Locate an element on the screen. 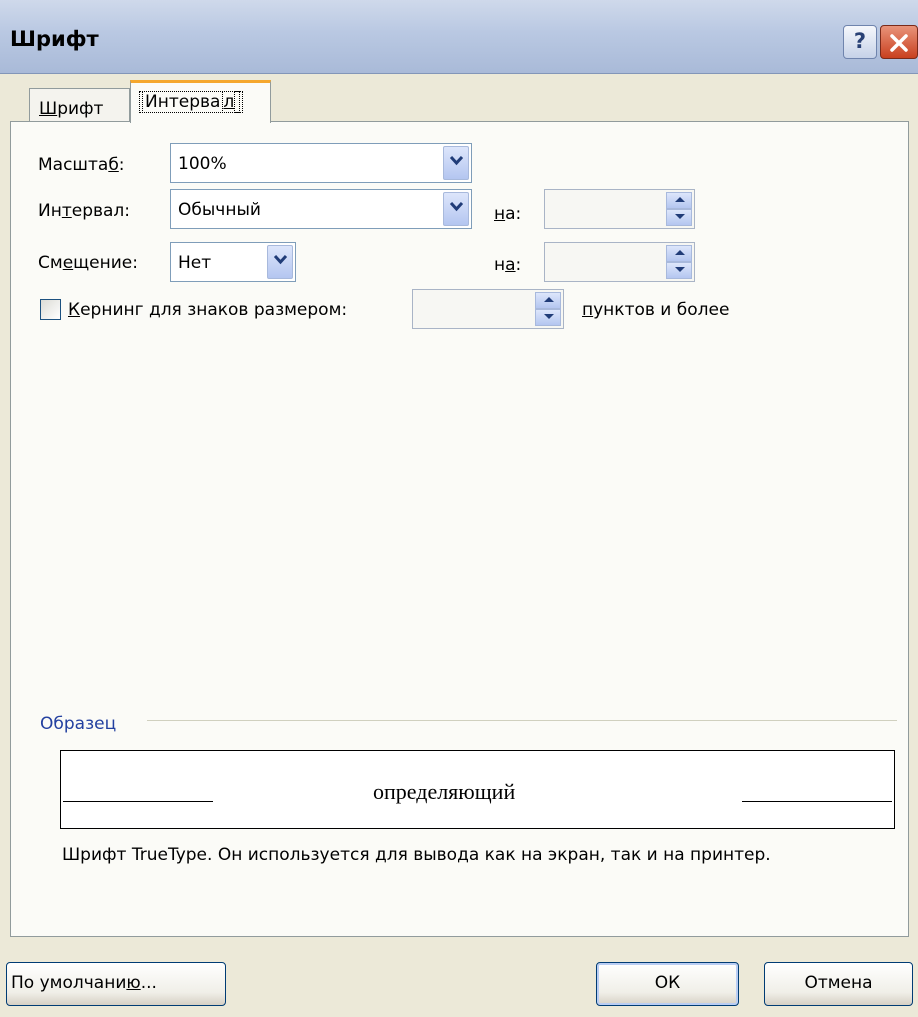 This screenshot has width=918, height=1017. scale-label: Масштаб: is located at coordinates (81, 165).